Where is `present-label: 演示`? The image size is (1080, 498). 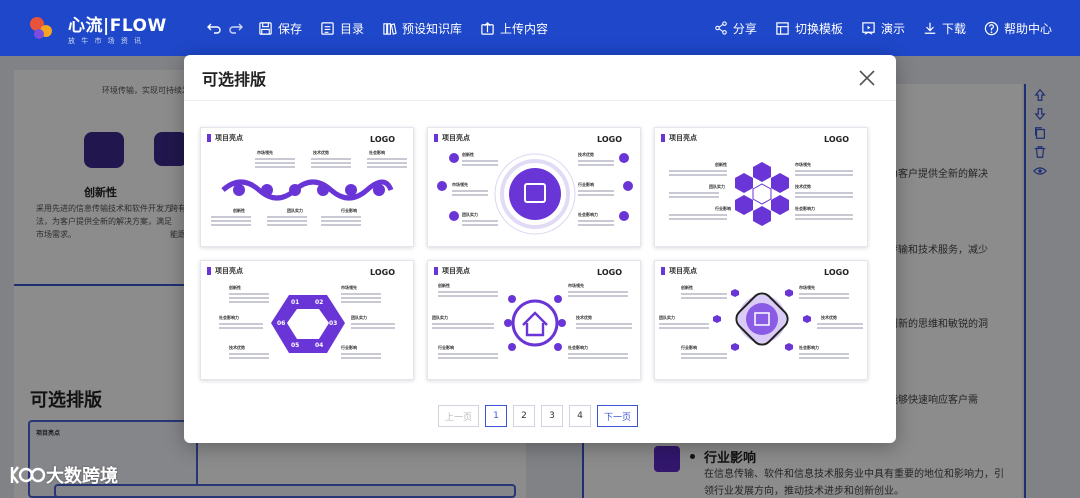 present-label: 演示 is located at coordinates (892, 28).